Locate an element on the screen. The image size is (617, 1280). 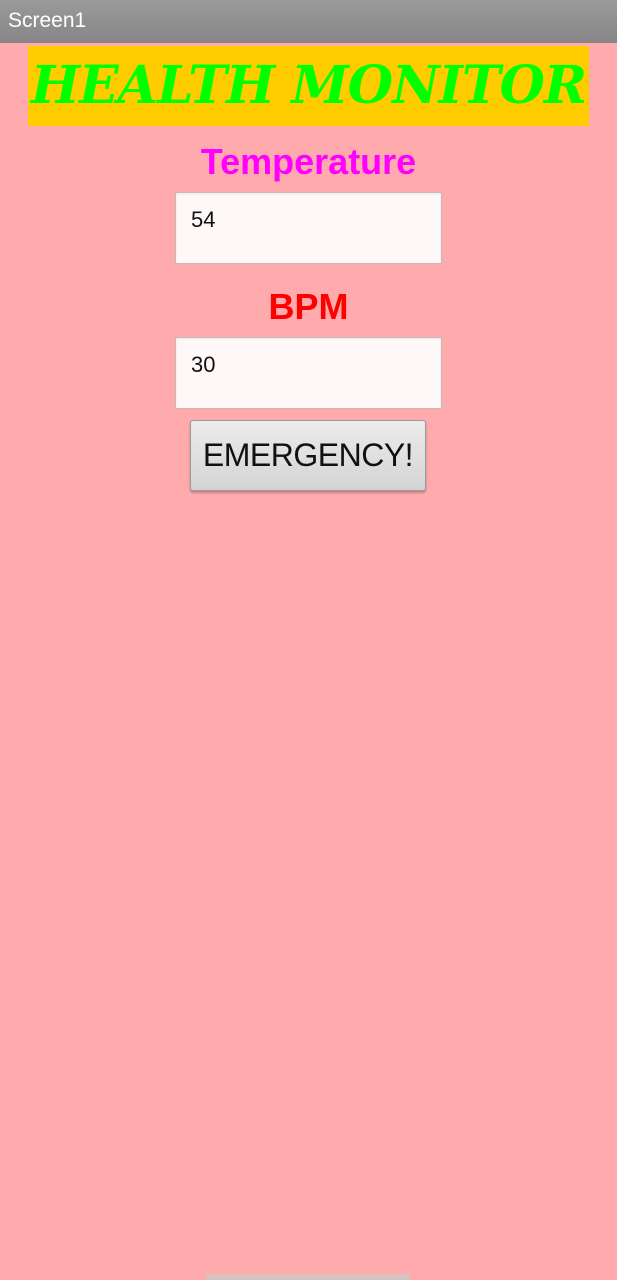
navigation-handle is located at coordinates (308, 1277).